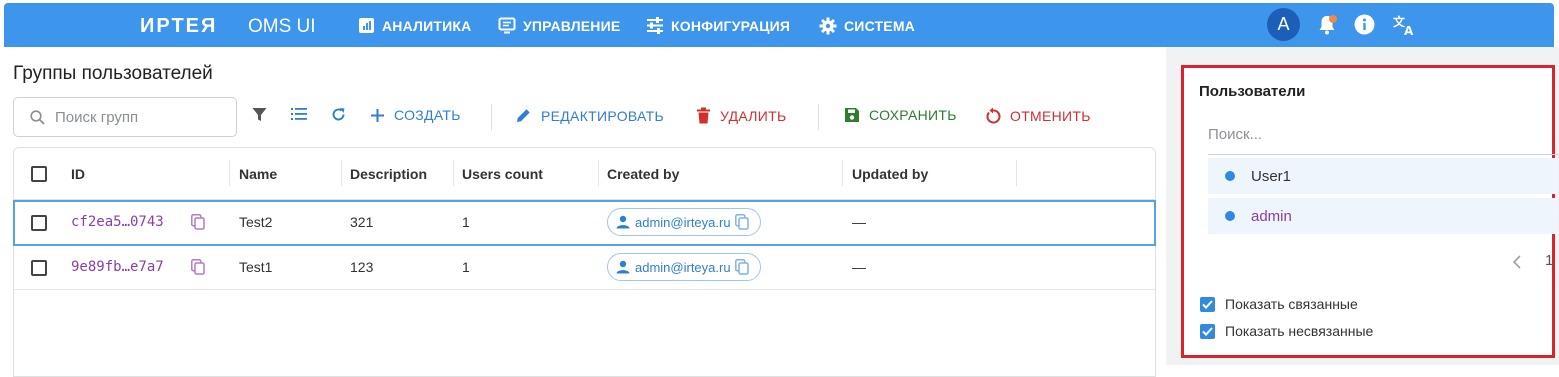 Image resolution: width=1559 pixels, height=377 pixels. Describe the element at coordinates (362, 267) in the screenshot. I see `row-description: 123` at that location.